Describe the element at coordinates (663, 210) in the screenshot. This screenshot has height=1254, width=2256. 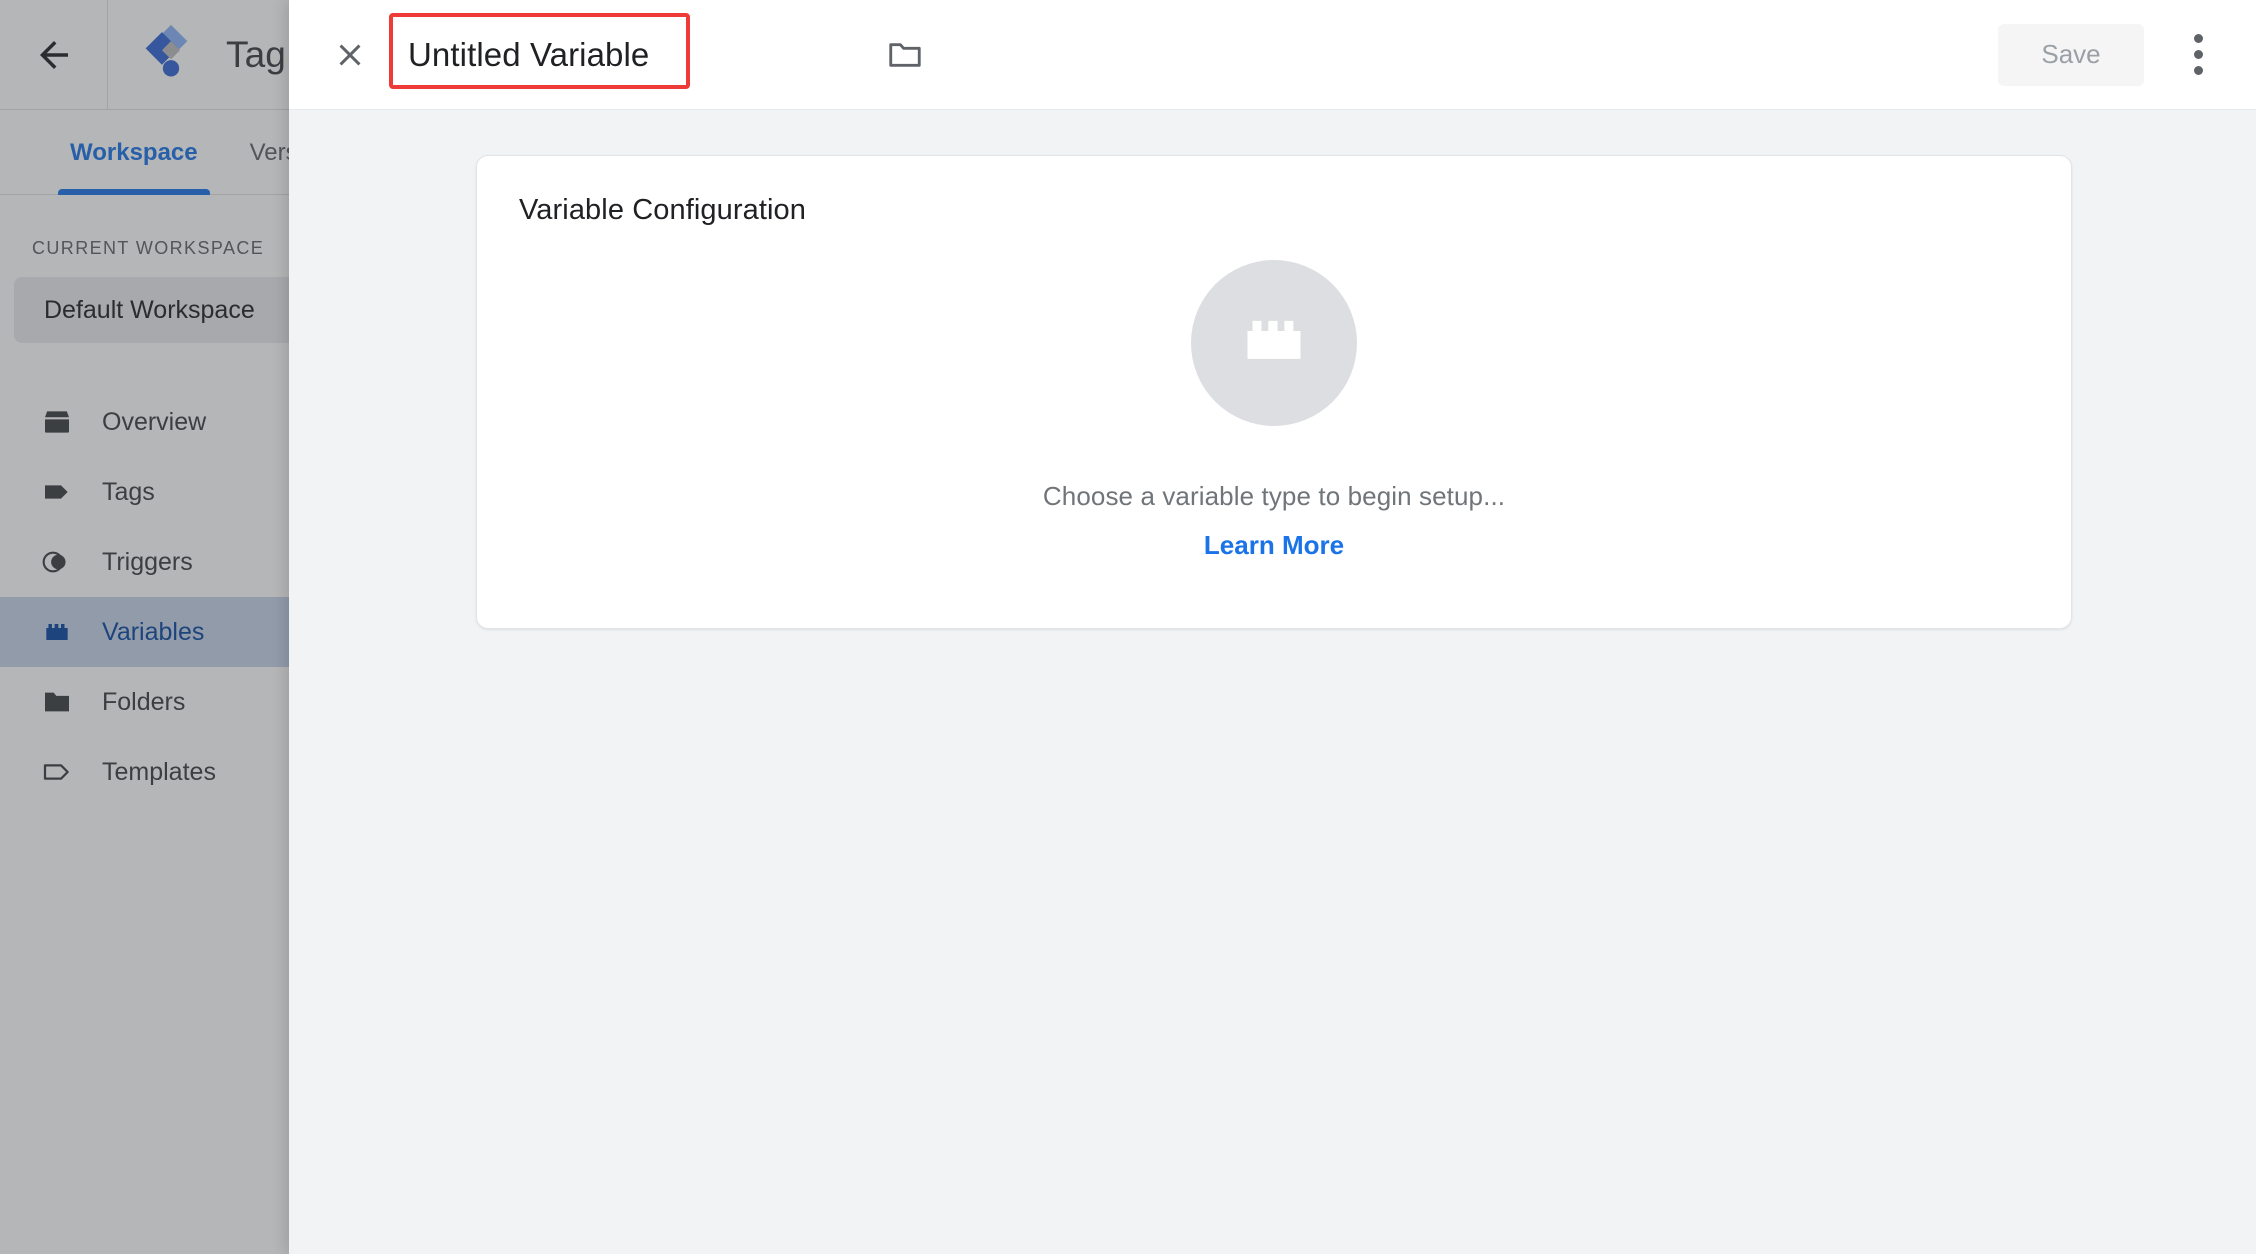
I see `card-title: Variable Configuration` at that location.